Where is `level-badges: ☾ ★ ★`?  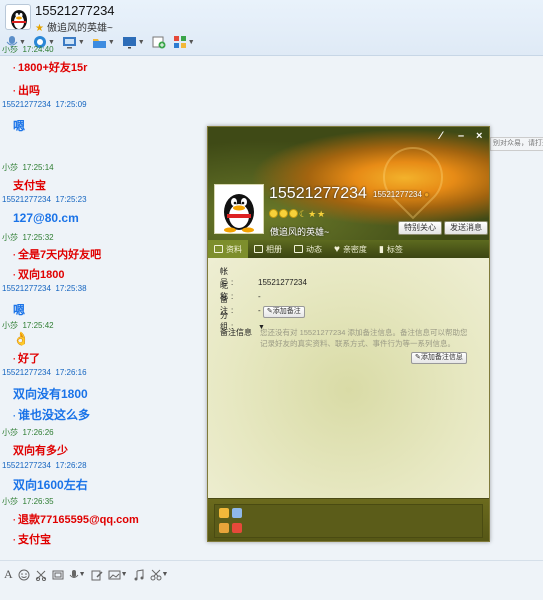
level-badges: ☾ ★ ★ is located at coordinates (297, 214).